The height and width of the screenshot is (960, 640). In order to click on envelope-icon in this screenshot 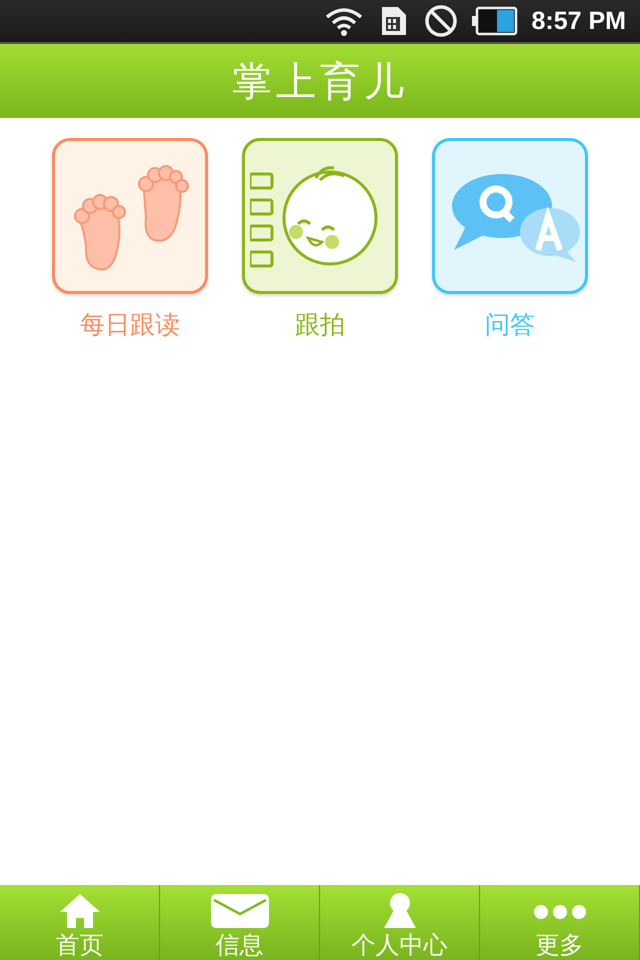, I will do `click(240, 911)`.